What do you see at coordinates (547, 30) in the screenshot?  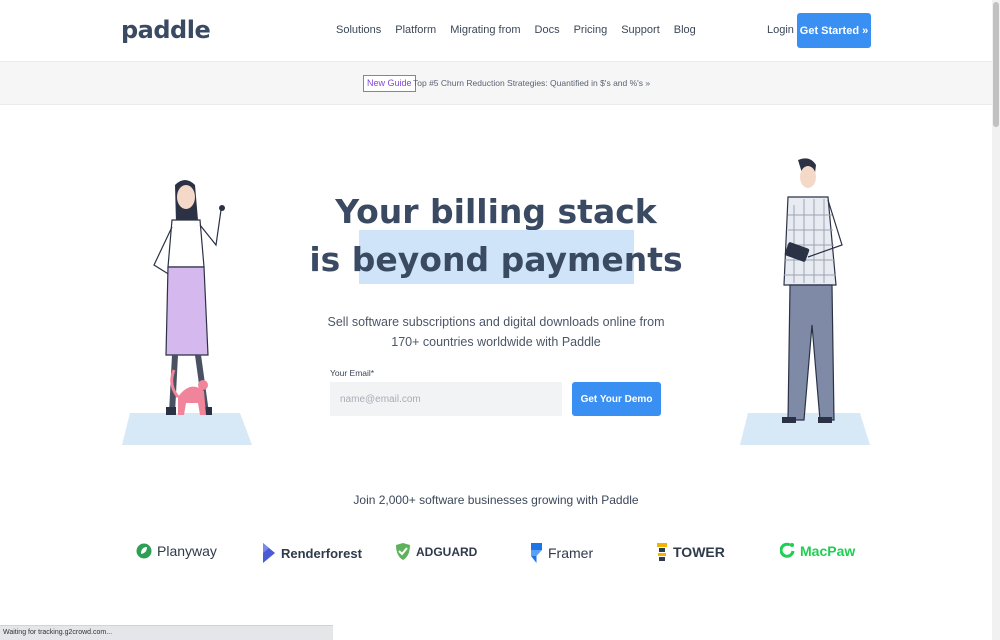 I see `nav-docs: Docs` at bounding box center [547, 30].